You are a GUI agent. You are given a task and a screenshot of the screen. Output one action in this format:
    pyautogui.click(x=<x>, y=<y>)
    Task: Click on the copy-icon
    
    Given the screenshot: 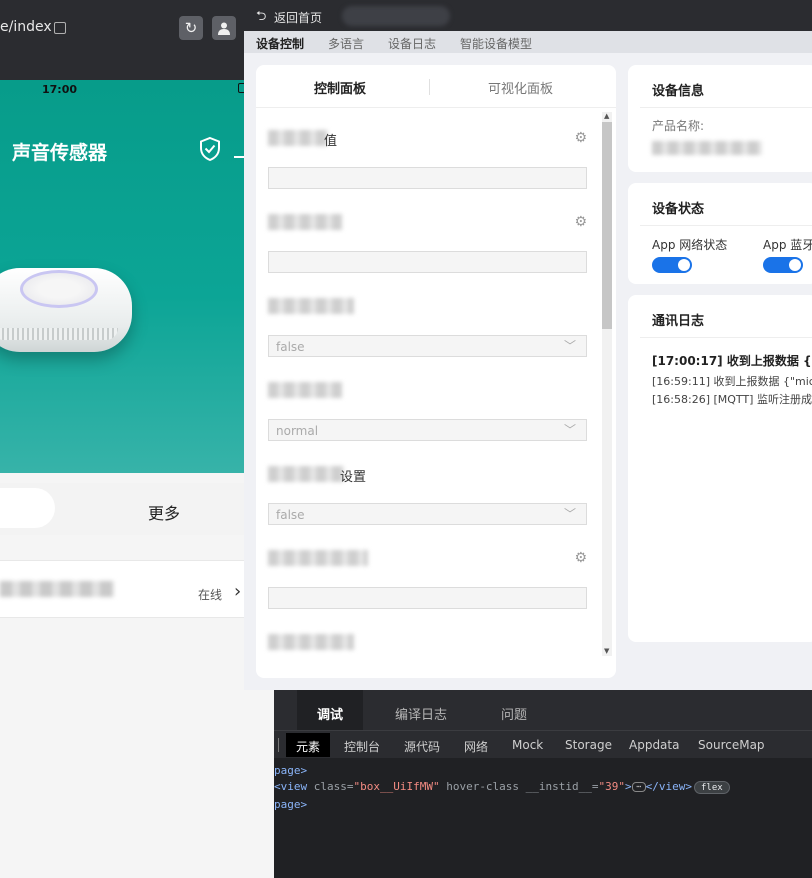 What is the action you would take?
    pyautogui.click(x=60, y=28)
    